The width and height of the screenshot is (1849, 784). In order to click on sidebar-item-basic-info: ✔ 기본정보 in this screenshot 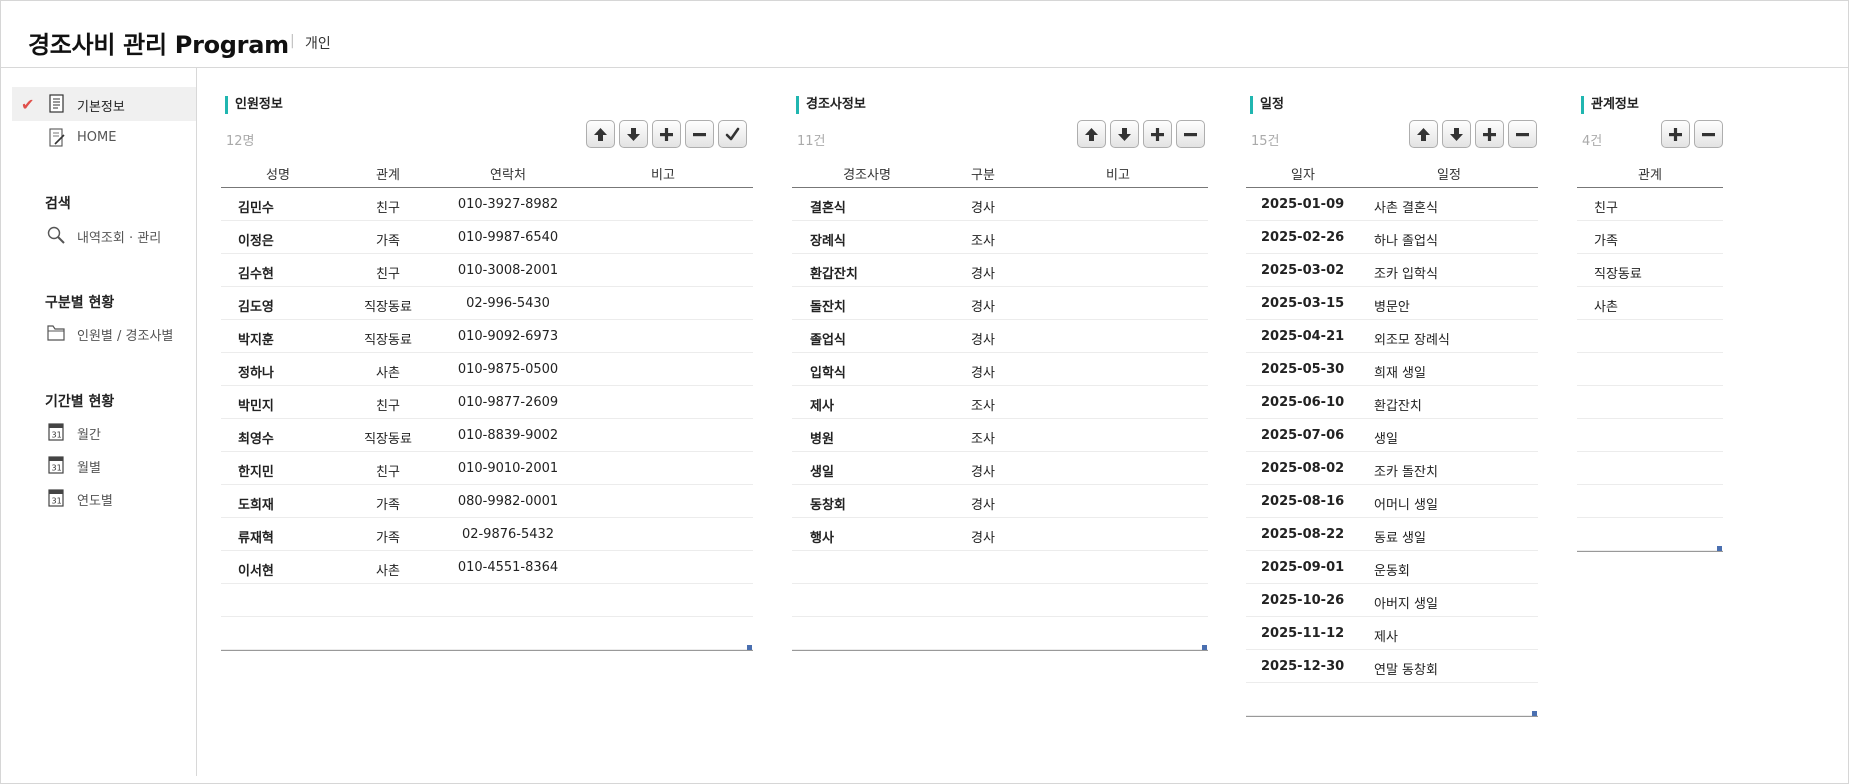, I will do `click(104, 104)`.